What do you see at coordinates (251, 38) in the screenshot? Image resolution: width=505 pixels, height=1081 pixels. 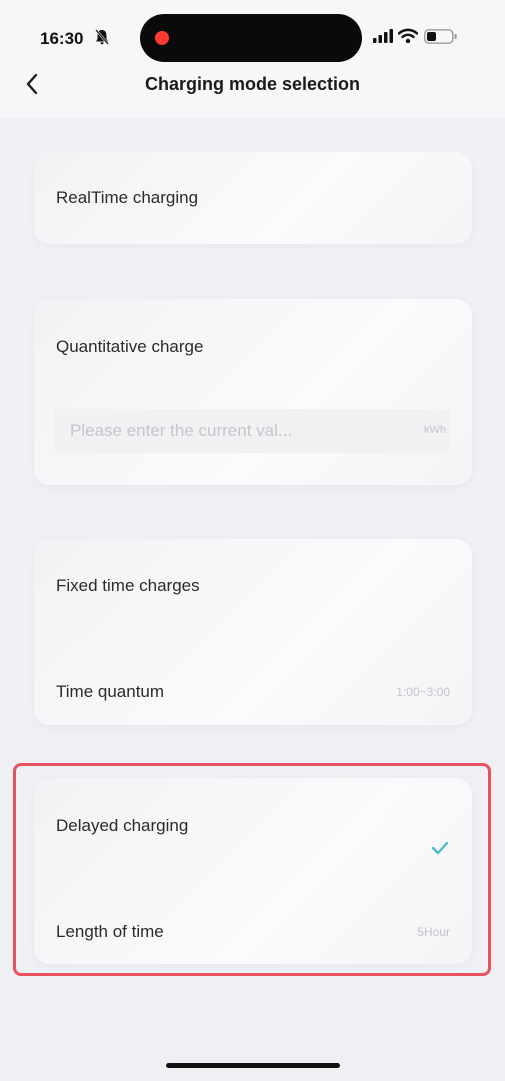 I see `dynamic-island` at bounding box center [251, 38].